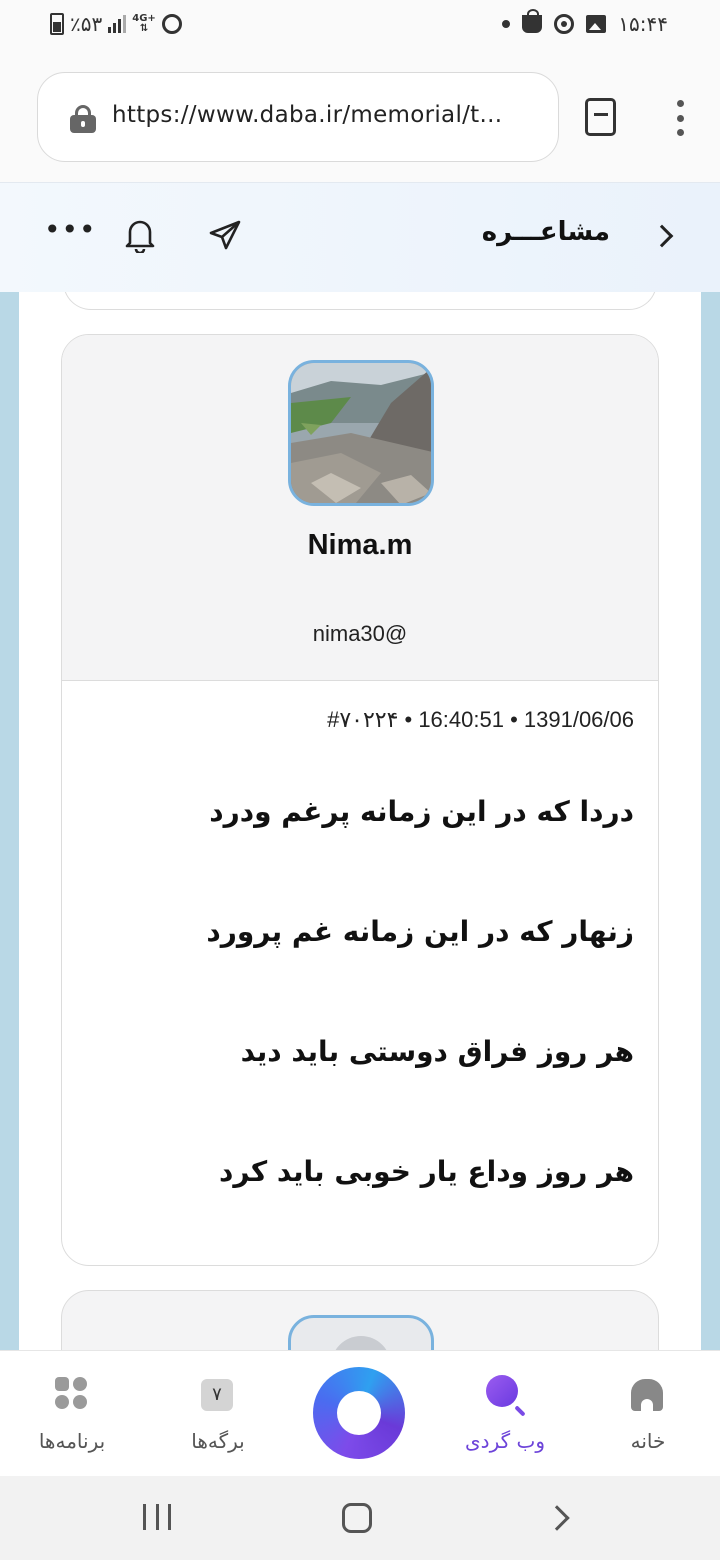  What do you see at coordinates (662, 236) in the screenshot?
I see `chevron-right-icon` at bounding box center [662, 236].